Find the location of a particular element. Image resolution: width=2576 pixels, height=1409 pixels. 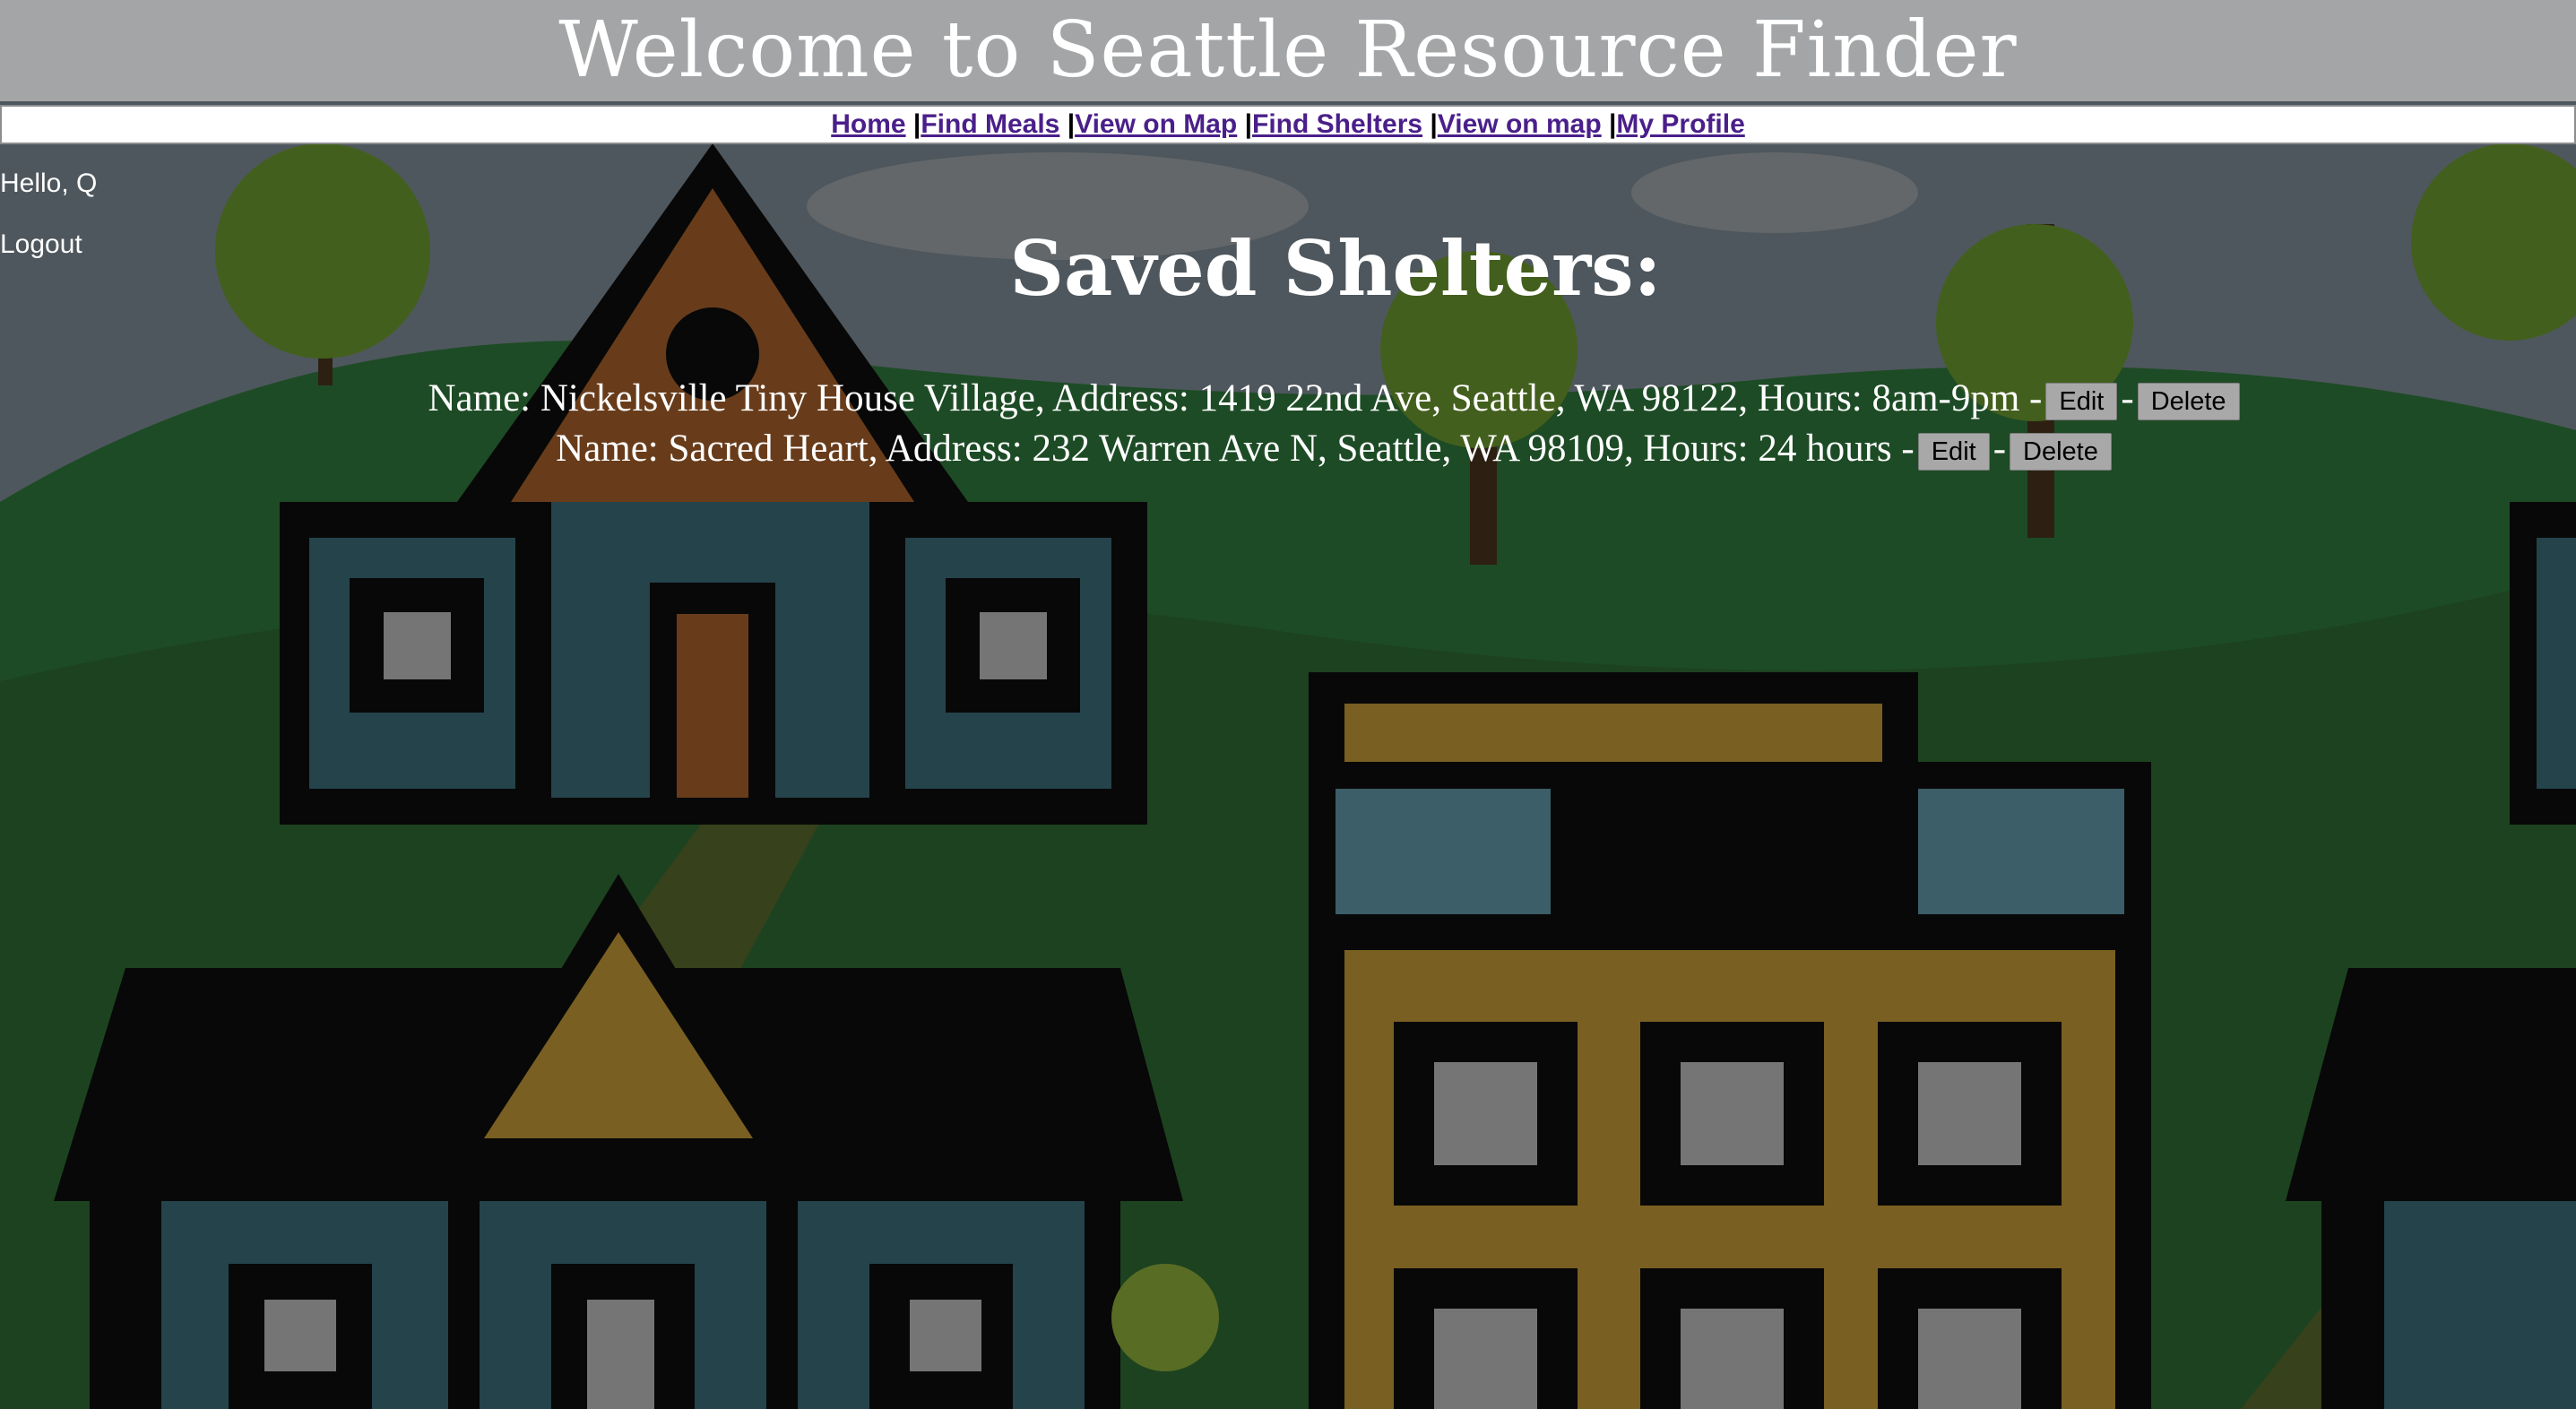

site-header: Welcome to Seattle Resource Finder is located at coordinates (1288, 50).